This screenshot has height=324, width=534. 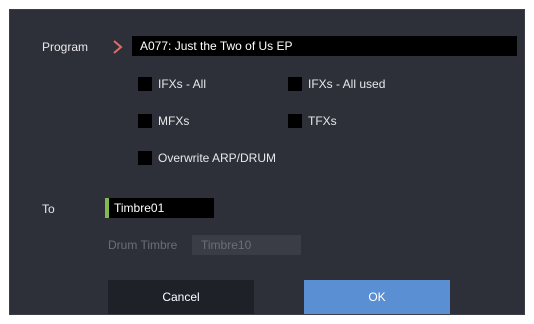 I want to click on to-field: Timbre01, so click(x=159, y=208).